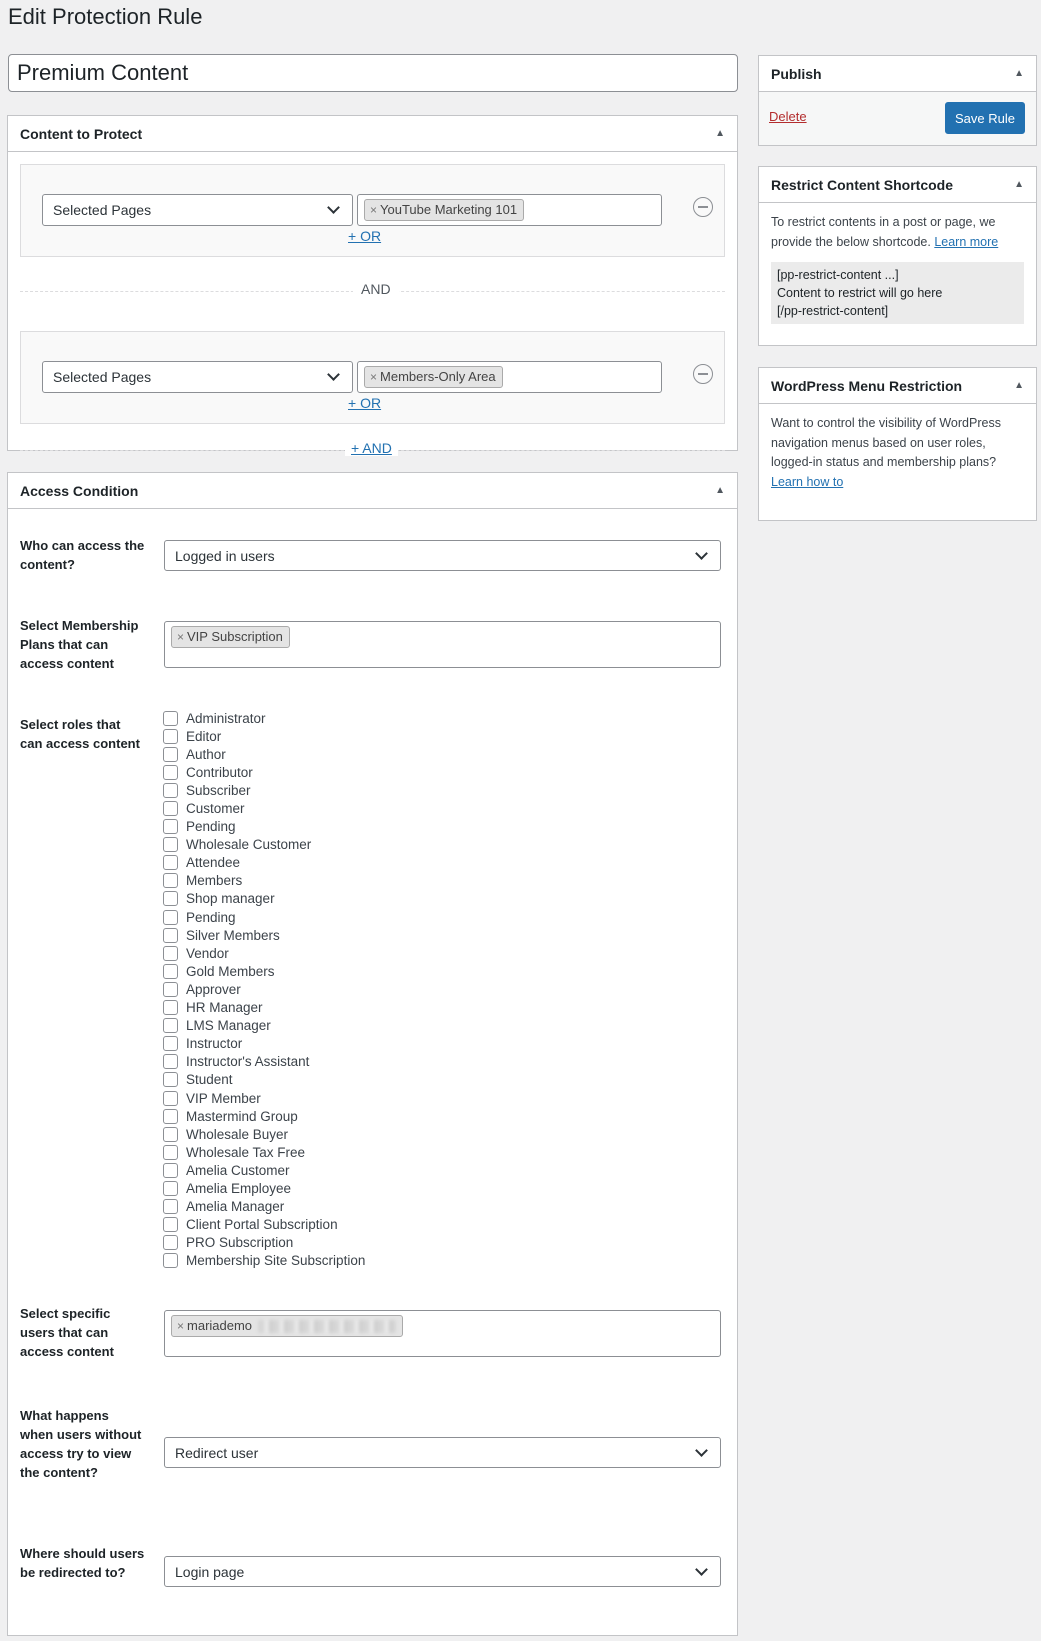  Describe the element at coordinates (264, 1026) in the screenshot. I see `role-option: LMS Manager` at that location.